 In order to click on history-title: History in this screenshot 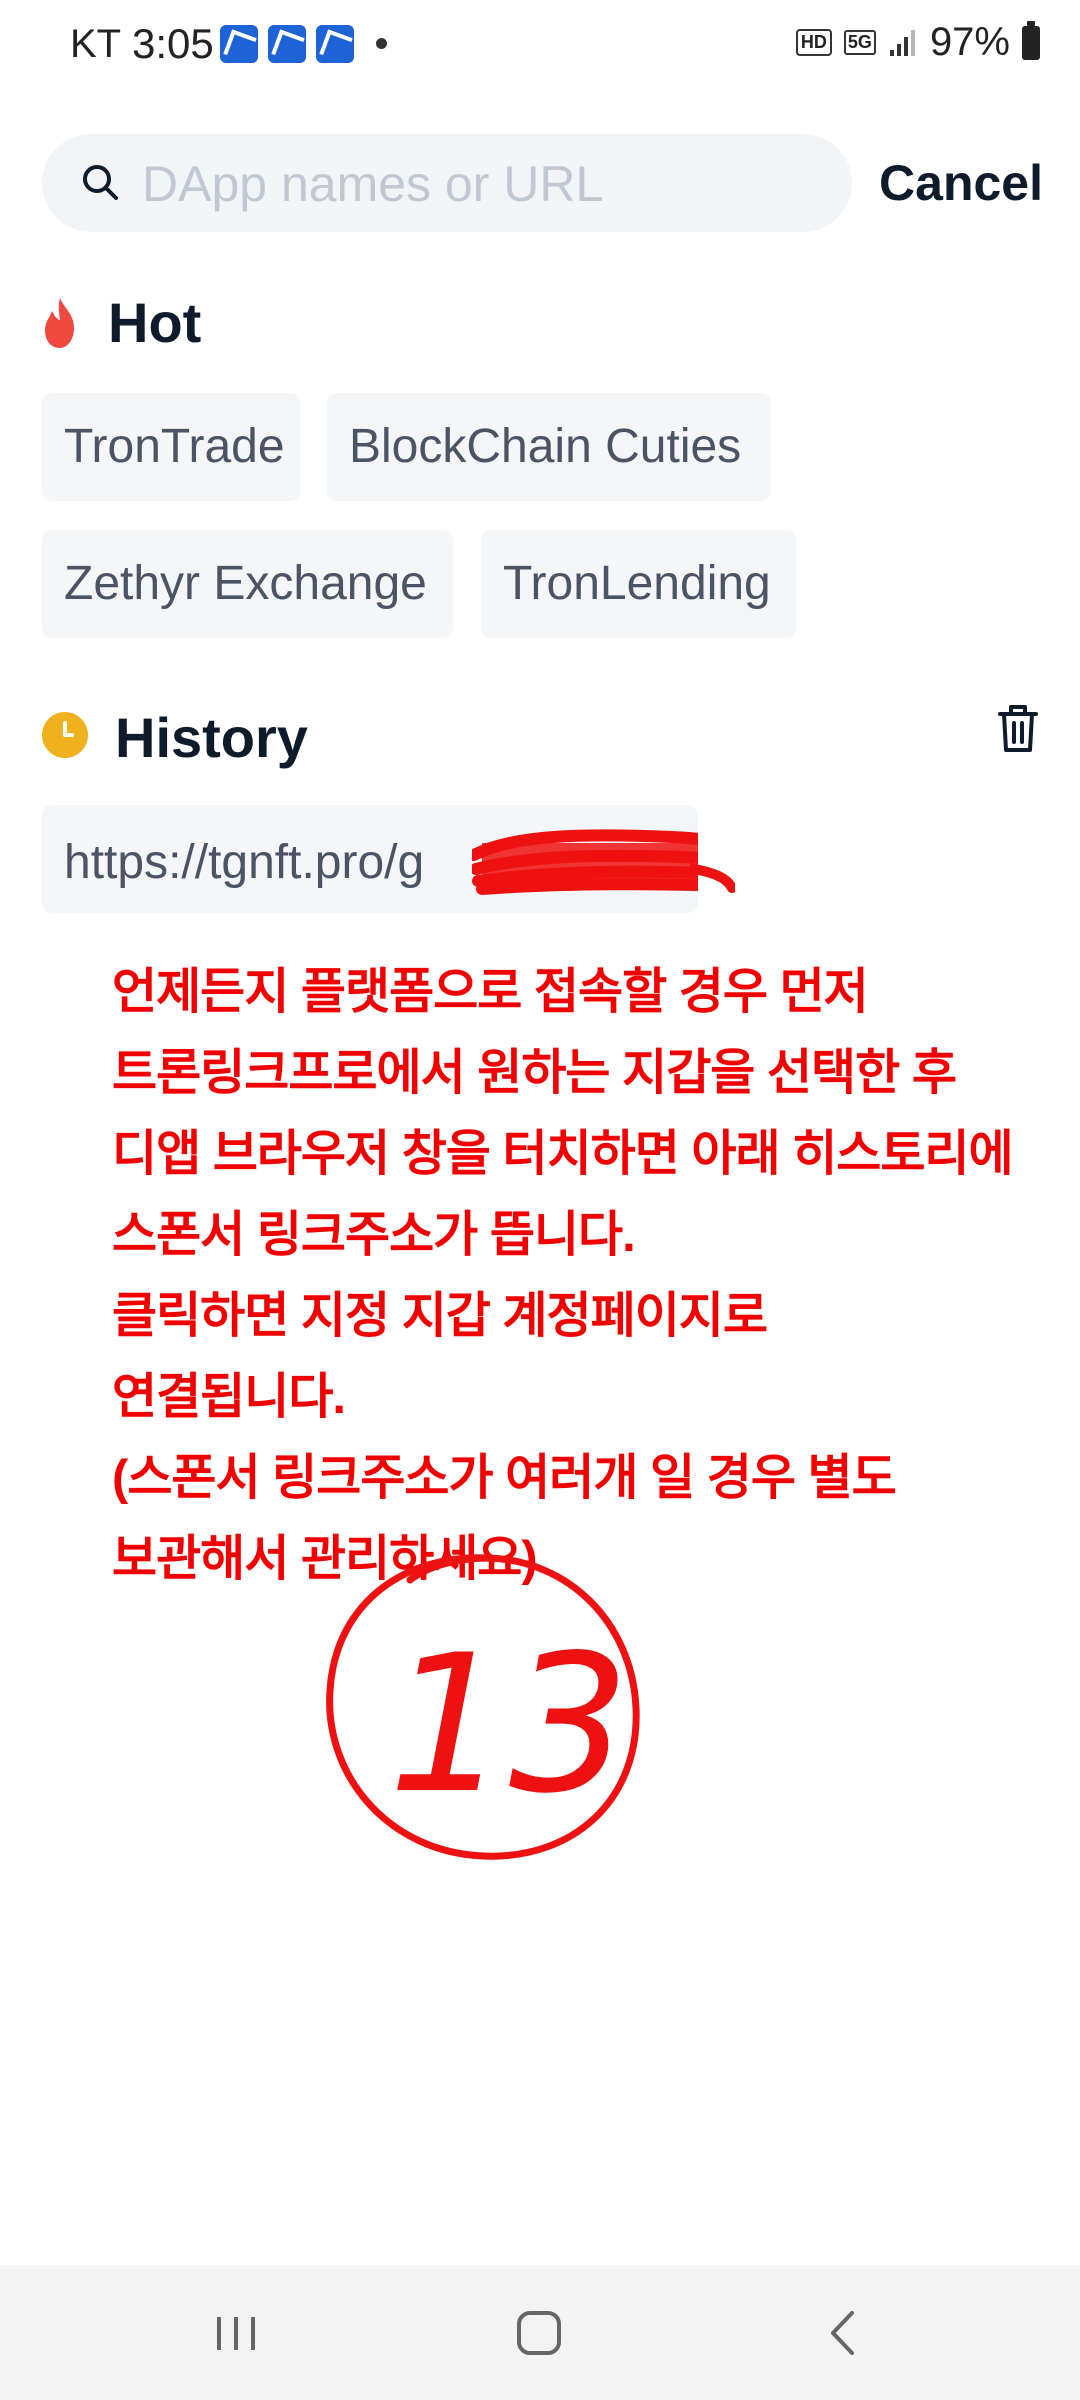, I will do `click(211, 737)`.